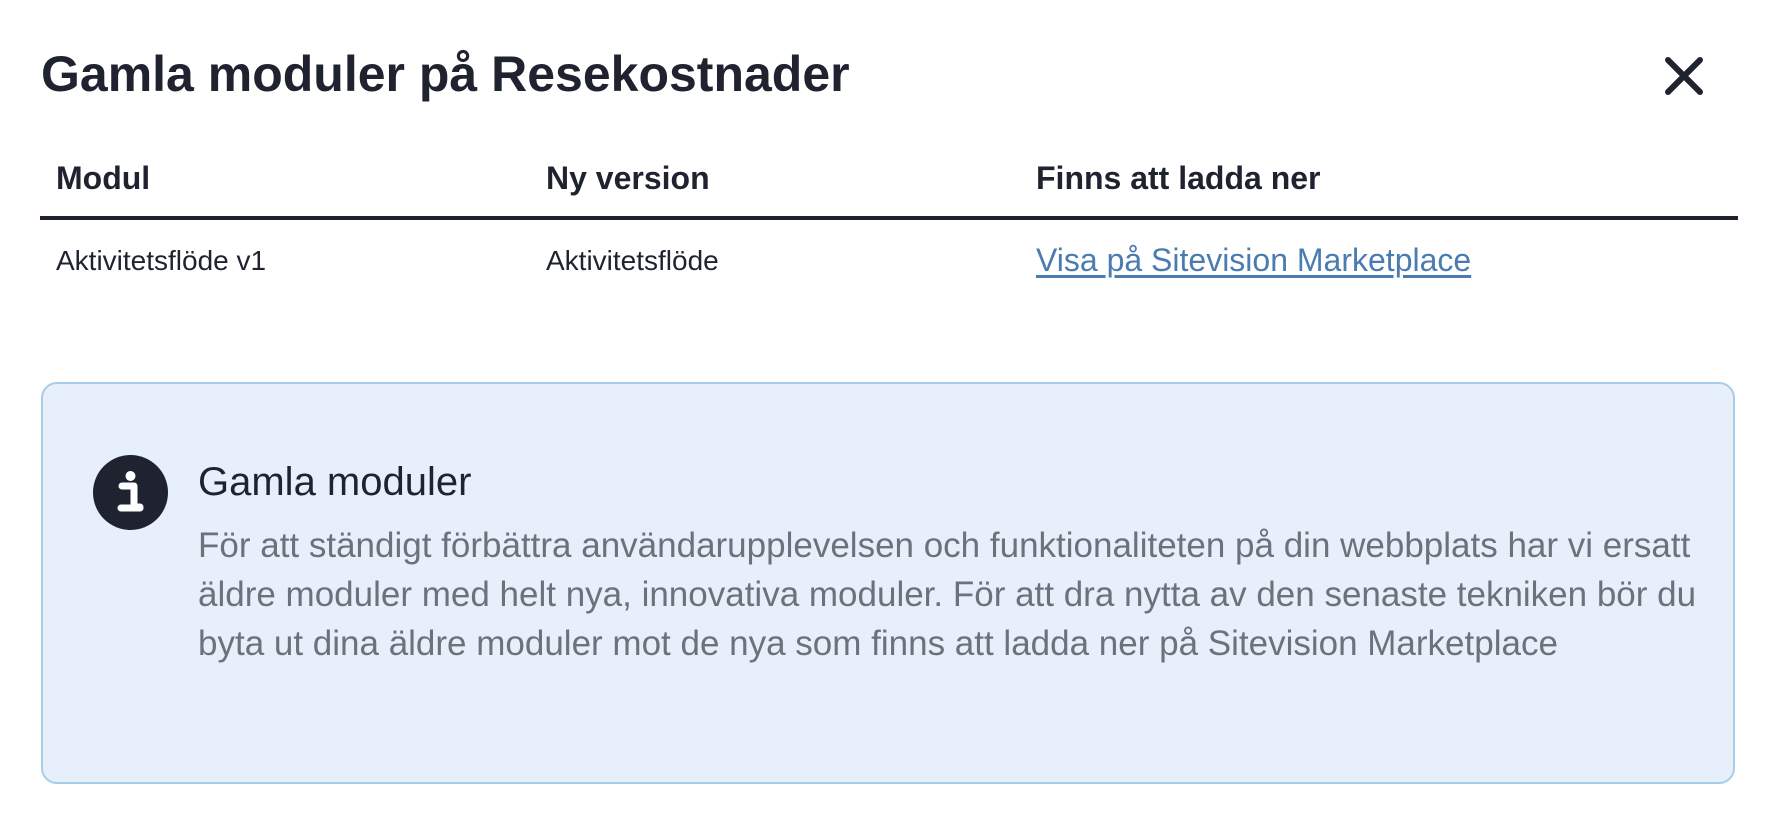  What do you see at coordinates (1253, 260) in the screenshot?
I see `marketplace-link: Visa på Sitevision Marketplace` at bounding box center [1253, 260].